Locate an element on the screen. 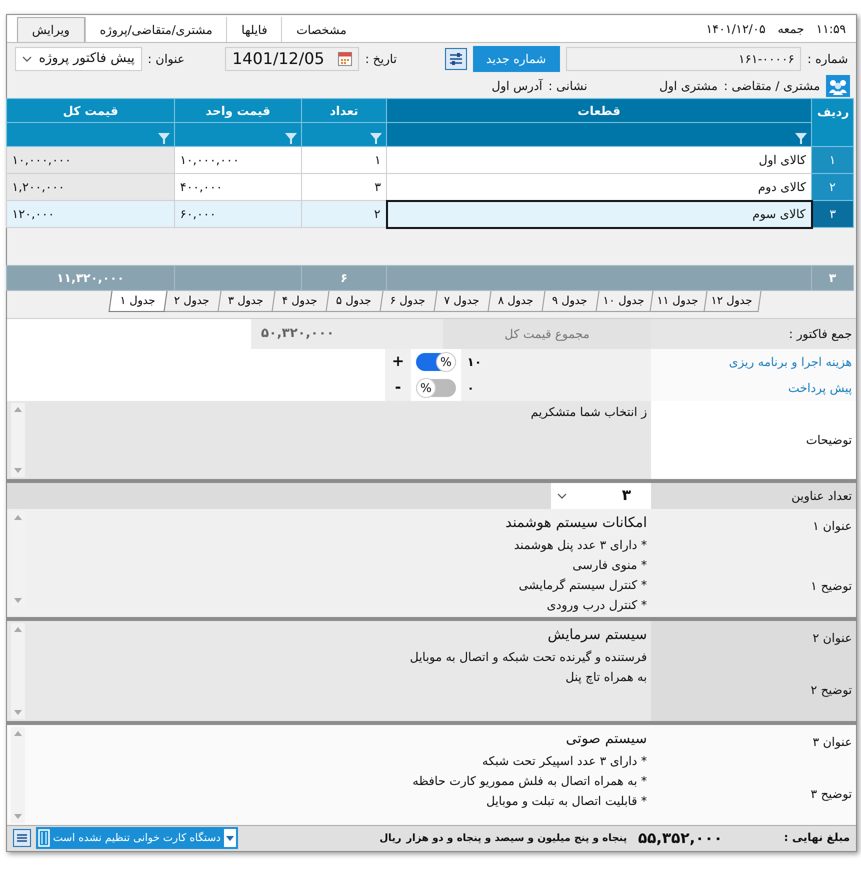 Image resolution: width=861 pixels, height=878 pixels. adjustment-value: ۰ is located at coordinates (556, 387).